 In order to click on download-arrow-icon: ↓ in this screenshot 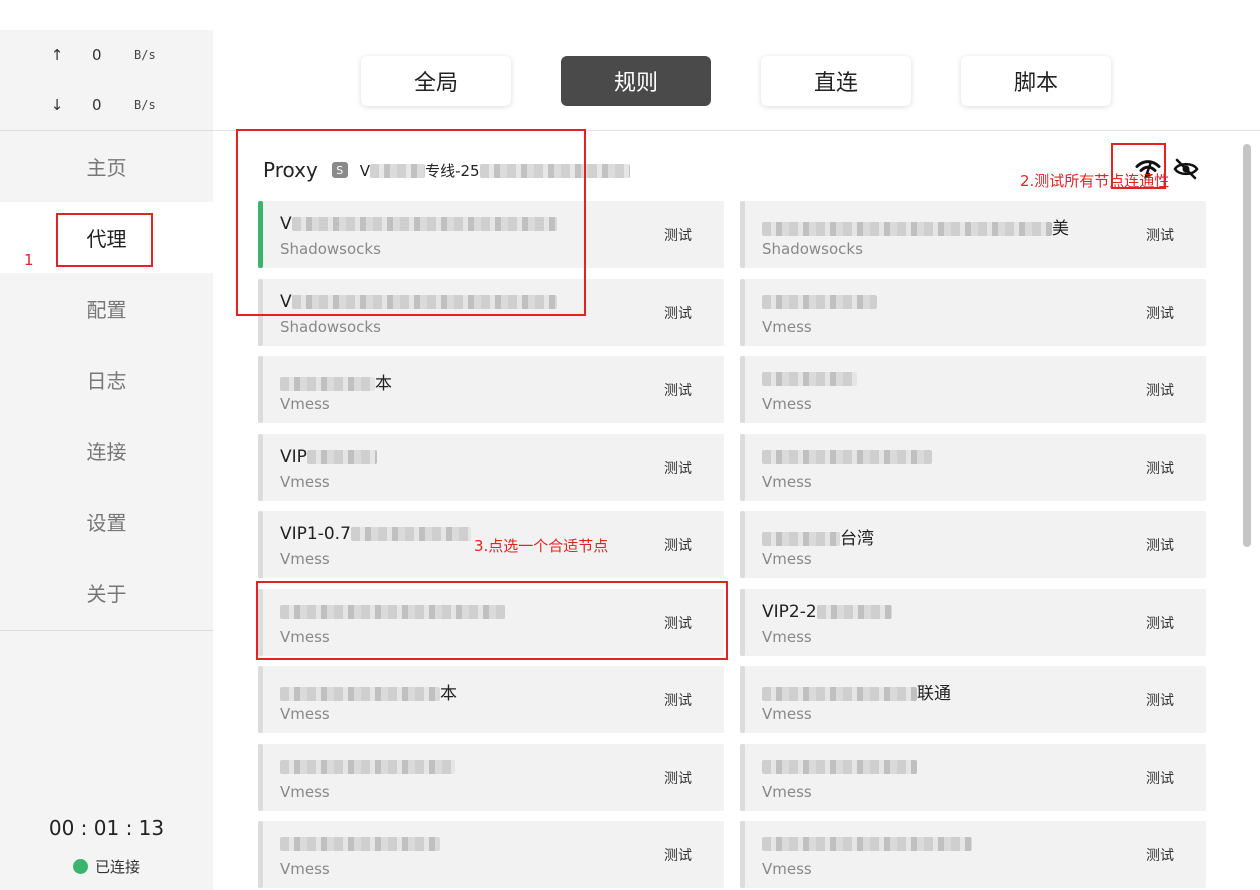, I will do `click(57, 105)`.